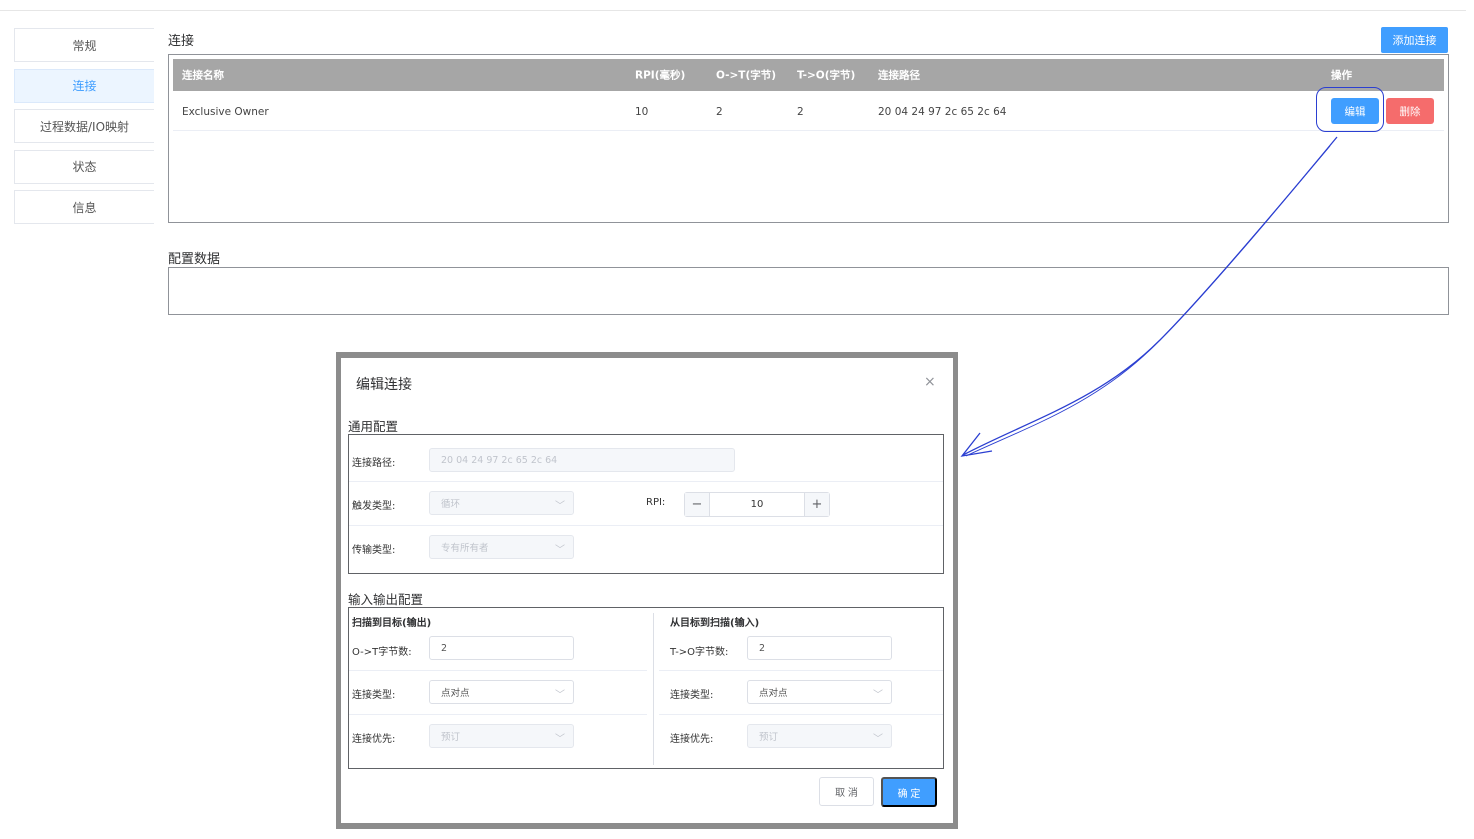 The height and width of the screenshot is (839, 1474). What do you see at coordinates (1414, 40) in the screenshot?
I see `add-connection-button: 添加连接` at bounding box center [1414, 40].